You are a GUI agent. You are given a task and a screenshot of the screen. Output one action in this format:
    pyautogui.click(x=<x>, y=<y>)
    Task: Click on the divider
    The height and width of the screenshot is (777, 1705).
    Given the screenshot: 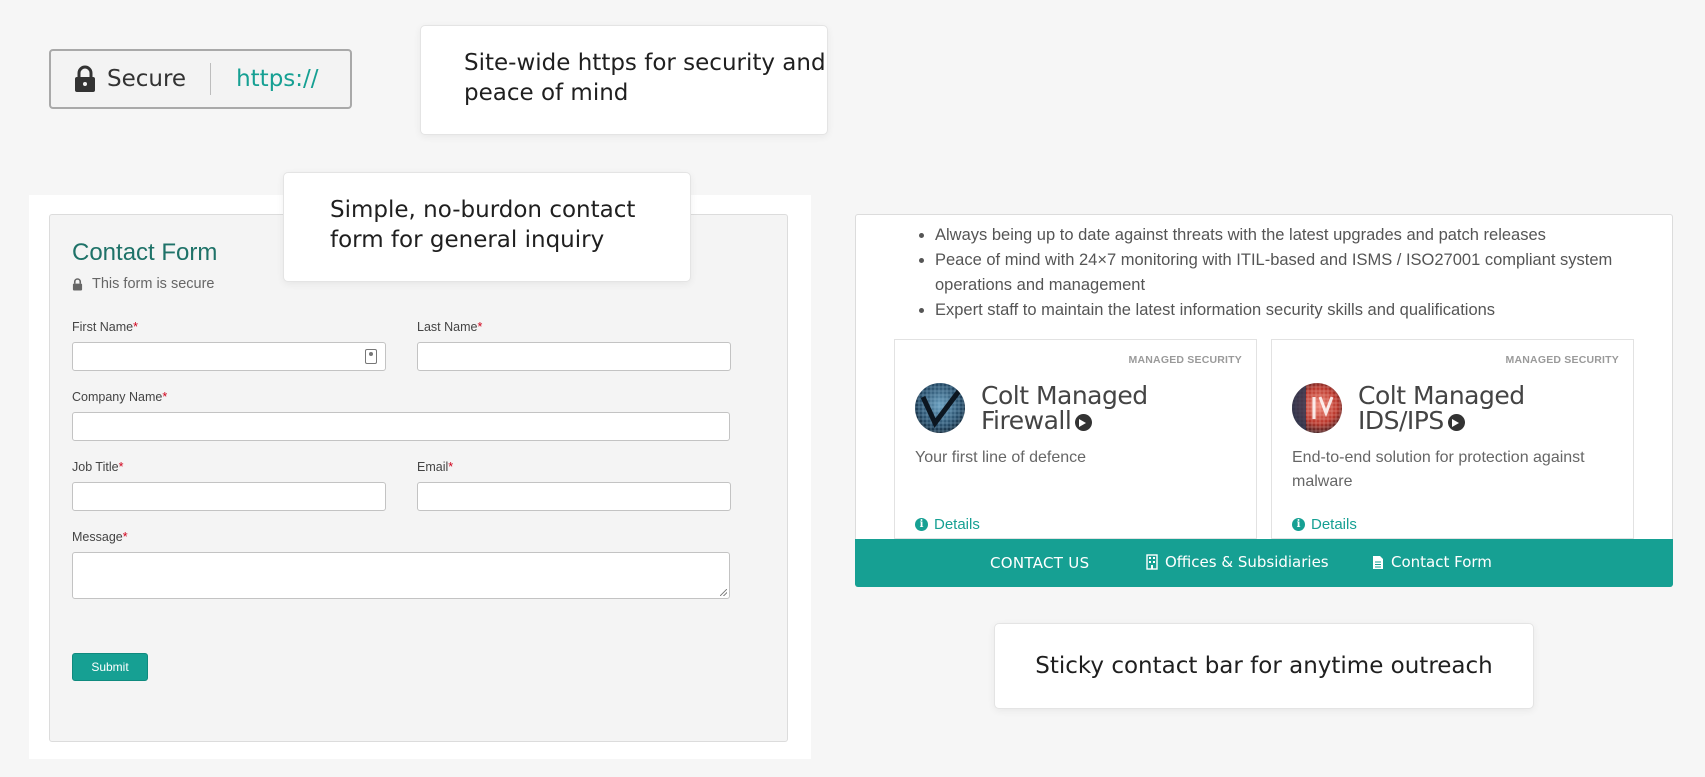 What is the action you would take?
    pyautogui.click(x=211, y=79)
    